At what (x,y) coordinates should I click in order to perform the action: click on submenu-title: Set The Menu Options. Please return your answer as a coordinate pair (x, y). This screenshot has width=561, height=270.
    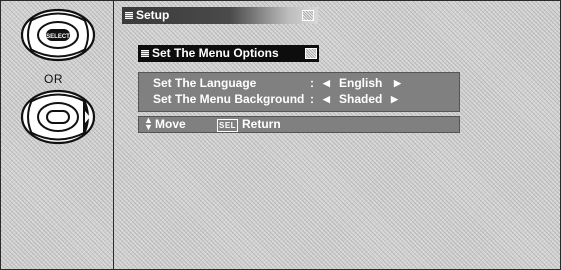
    Looking at the image, I should click on (228, 53).